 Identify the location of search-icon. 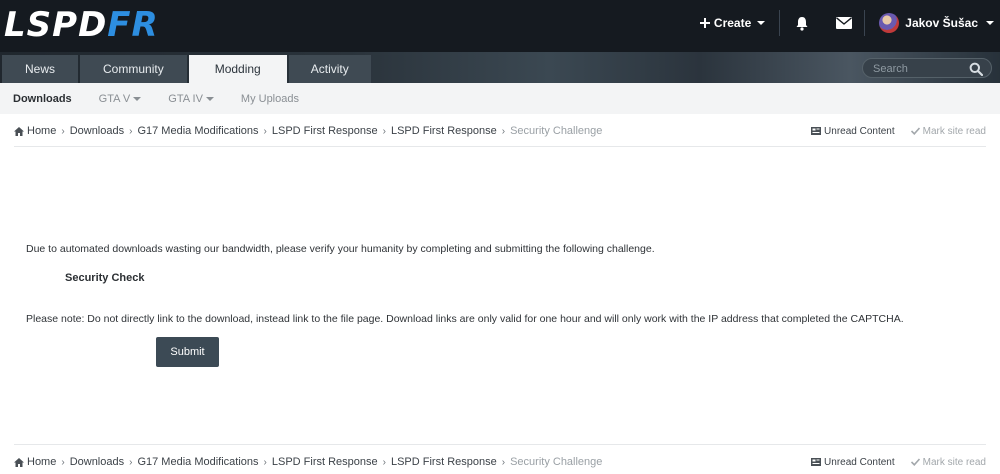
(976, 69).